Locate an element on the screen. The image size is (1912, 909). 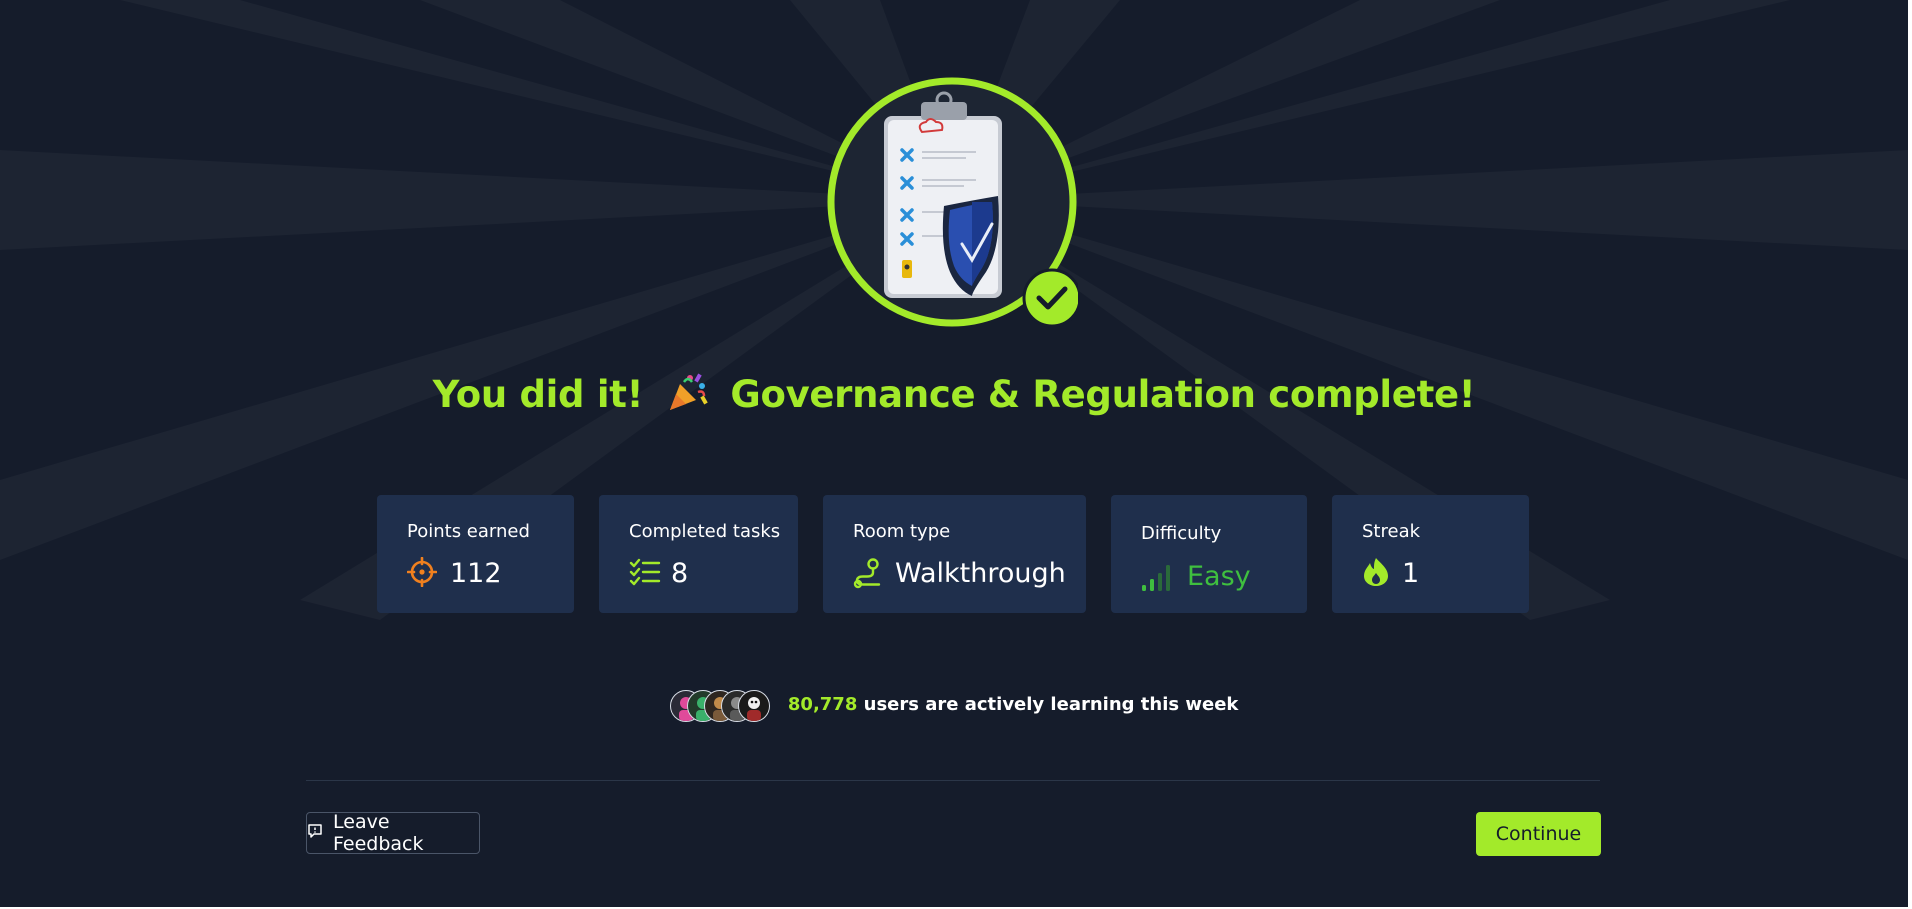
stat-label-points: Points earned is located at coordinates (468, 531).